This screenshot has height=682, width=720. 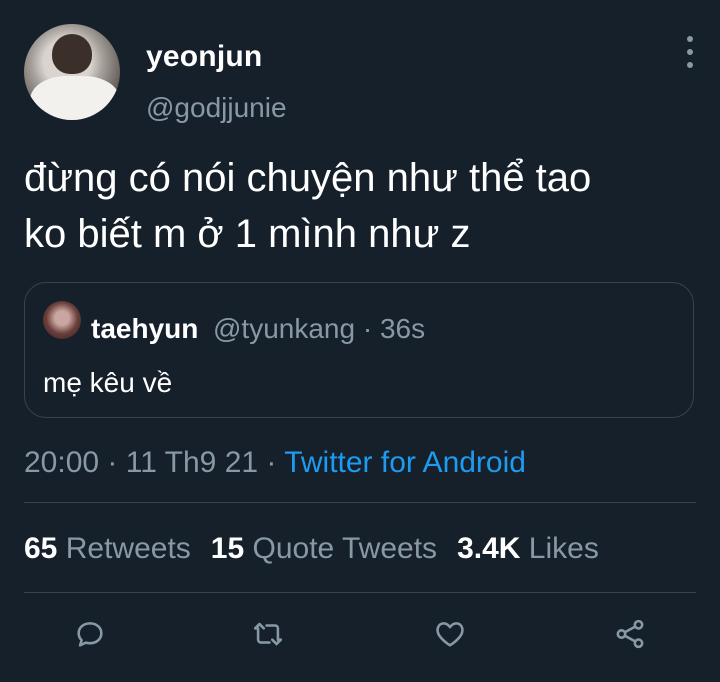 What do you see at coordinates (227, 548) in the screenshot?
I see `quotes-count: 15` at bounding box center [227, 548].